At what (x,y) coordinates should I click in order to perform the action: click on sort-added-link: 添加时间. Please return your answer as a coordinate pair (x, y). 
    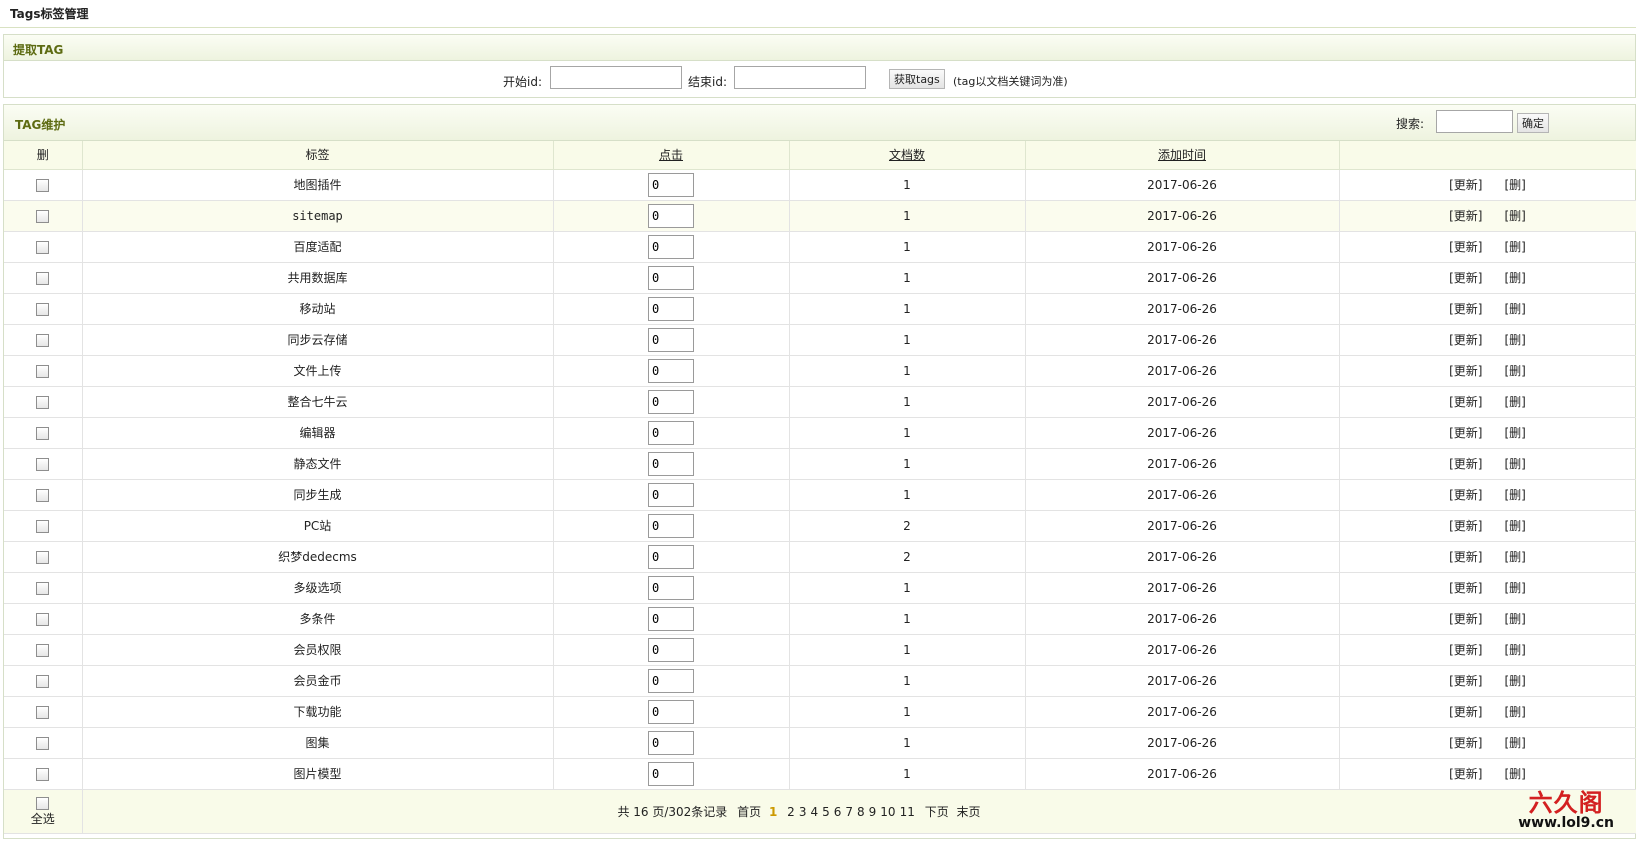
    Looking at the image, I should click on (1182, 155).